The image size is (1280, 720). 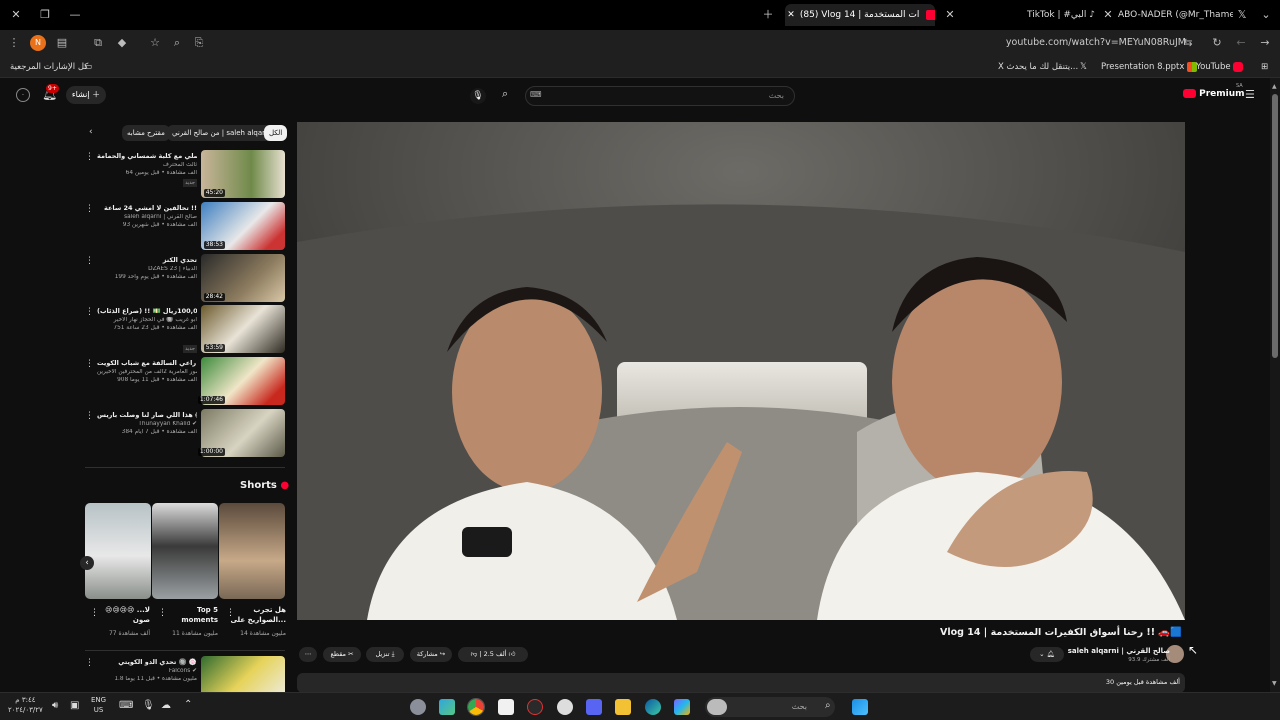 What do you see at coordinates (1175, 15) in the screenshot?
I see `tab-x: ABO-NADER (@Mr_Thamer10` at bounding box center [1175, 15].